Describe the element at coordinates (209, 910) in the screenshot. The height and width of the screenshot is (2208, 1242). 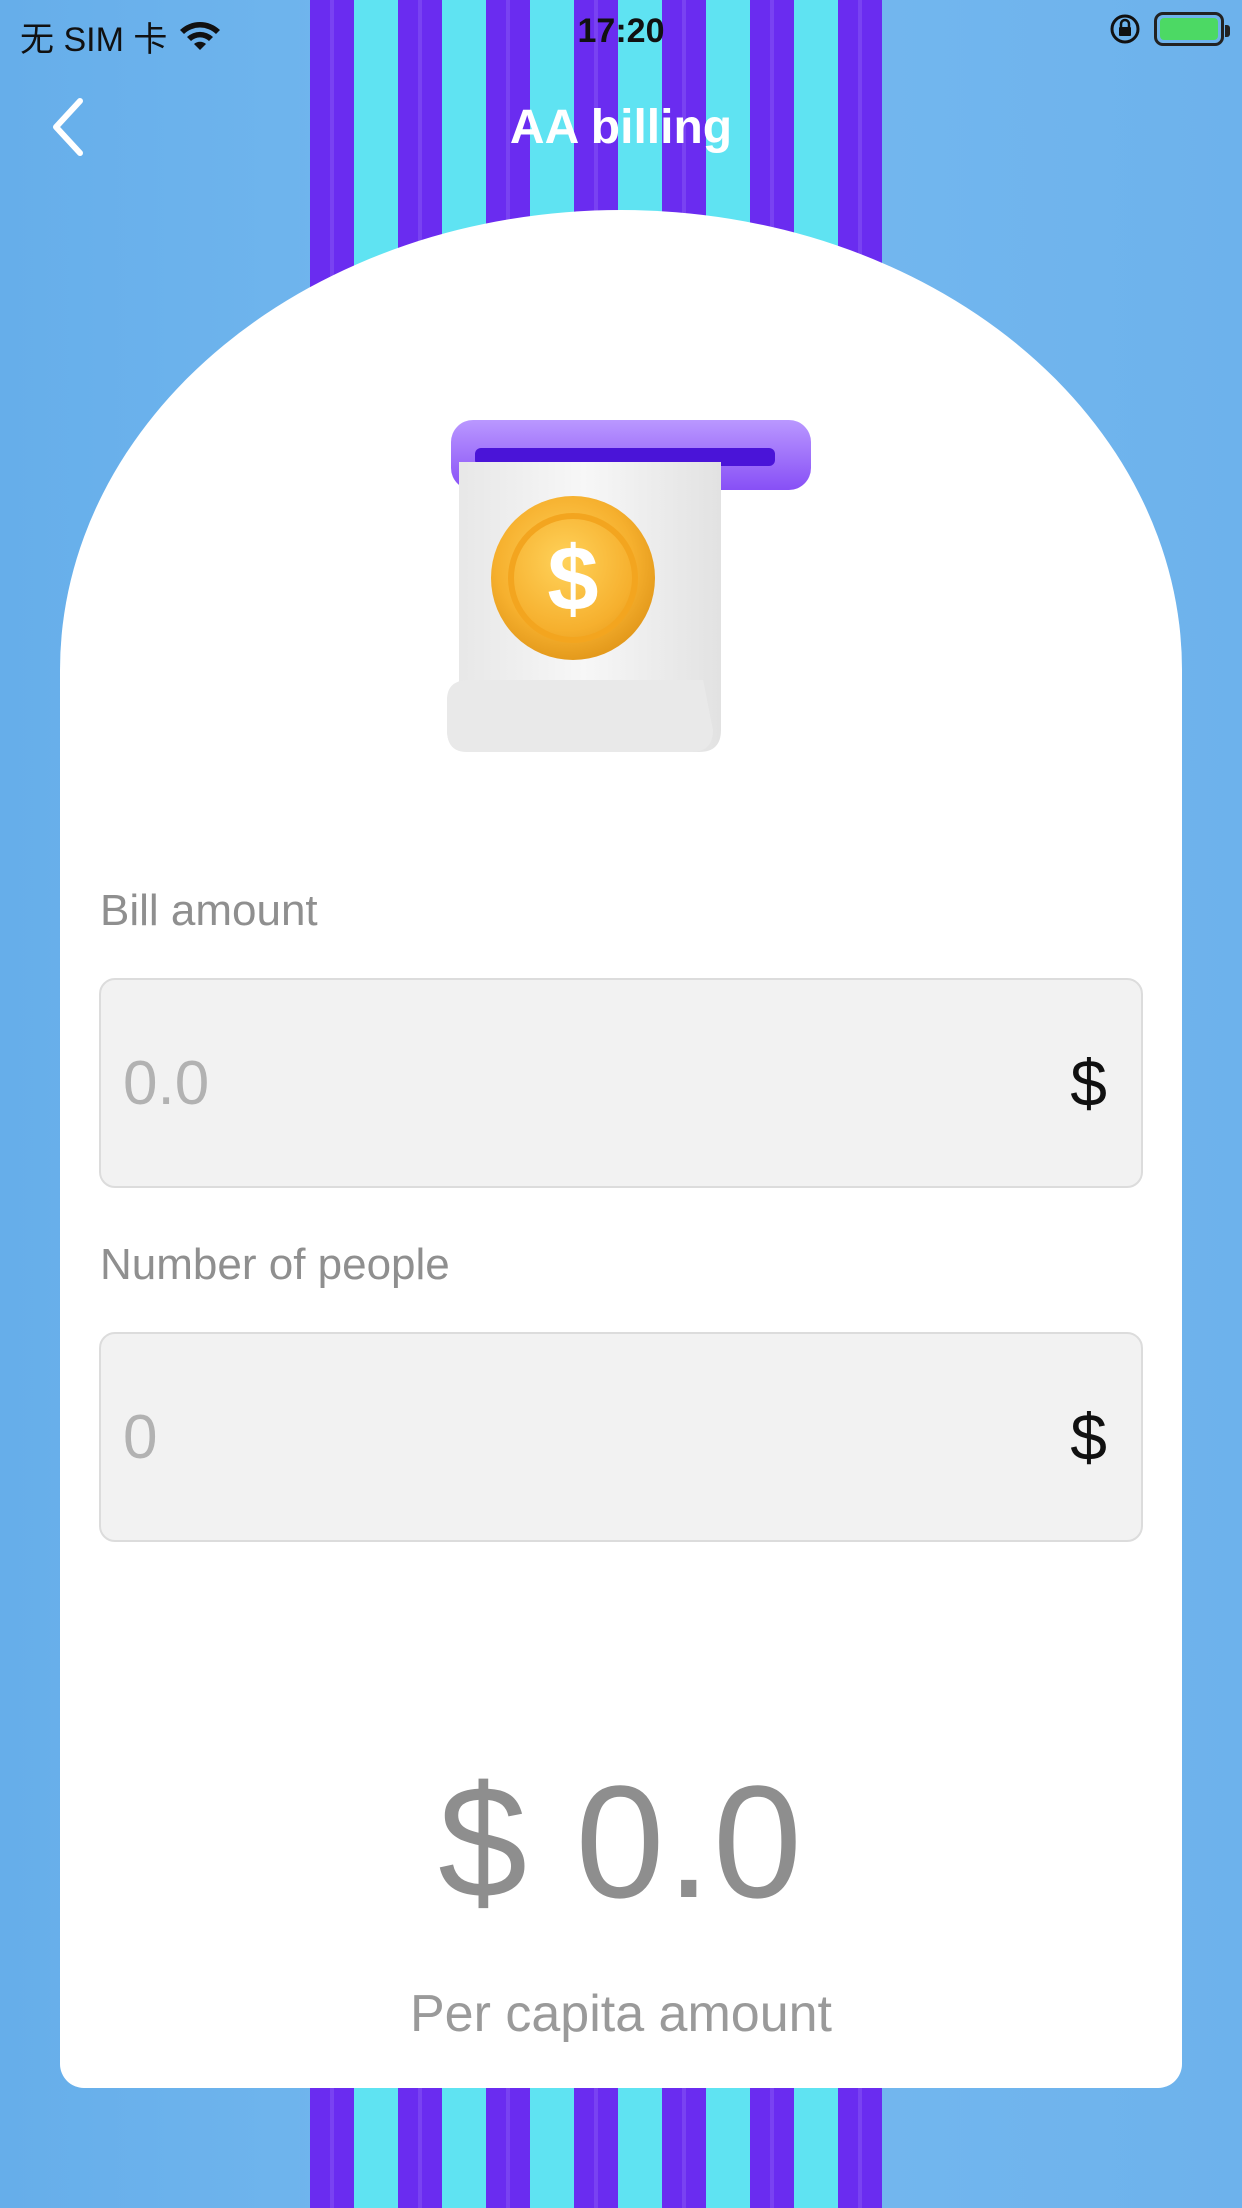
I see `bill-amount-label: Bill amount` at that location.